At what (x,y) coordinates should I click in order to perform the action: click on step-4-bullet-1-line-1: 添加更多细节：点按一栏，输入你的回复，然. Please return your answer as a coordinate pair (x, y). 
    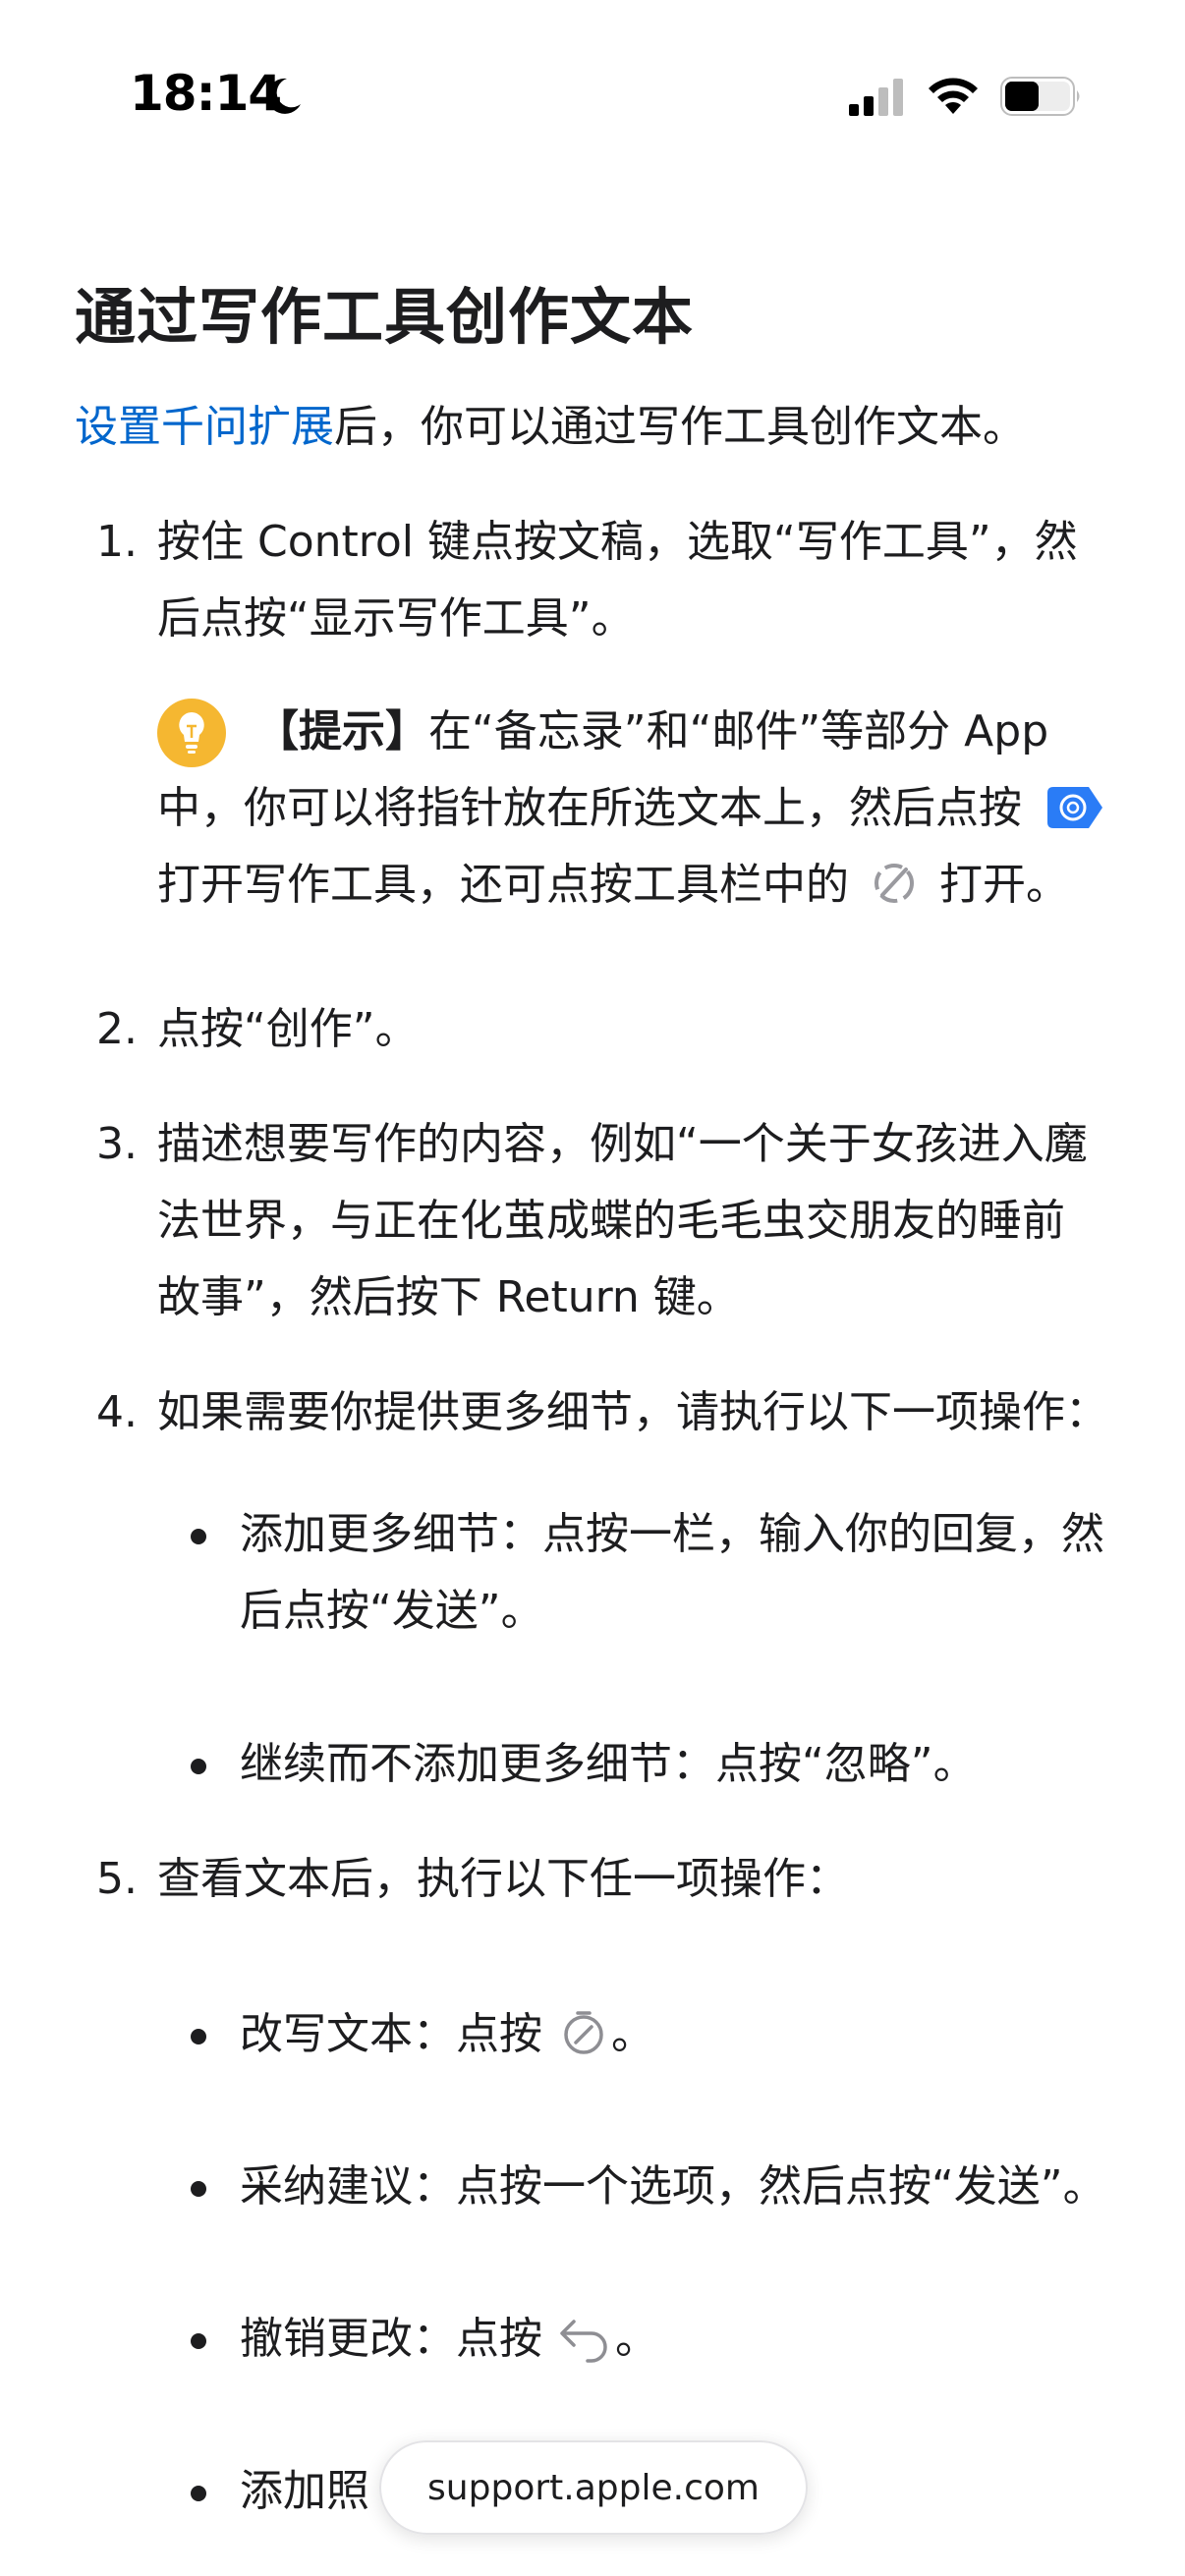
    Looking at the image, I should click on (672, 1534).